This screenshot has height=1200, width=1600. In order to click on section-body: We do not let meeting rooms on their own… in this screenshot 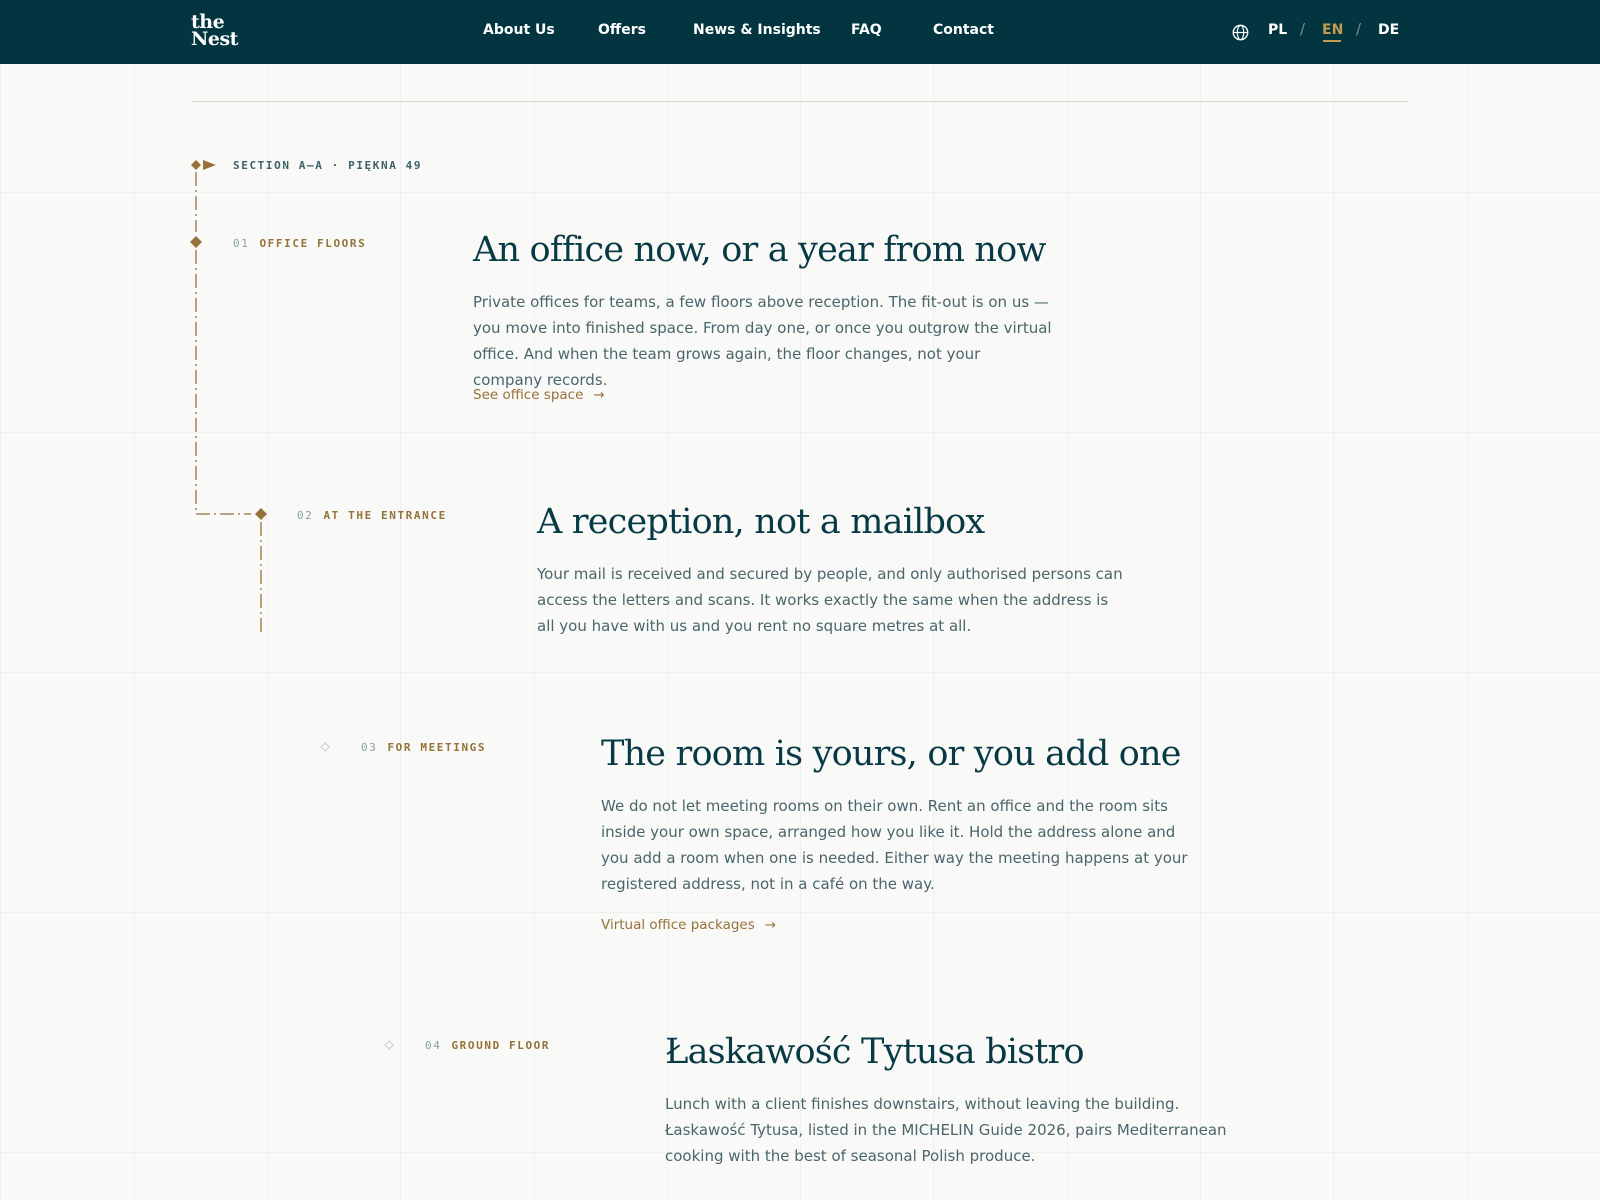, I will do `click(894, 845)`.